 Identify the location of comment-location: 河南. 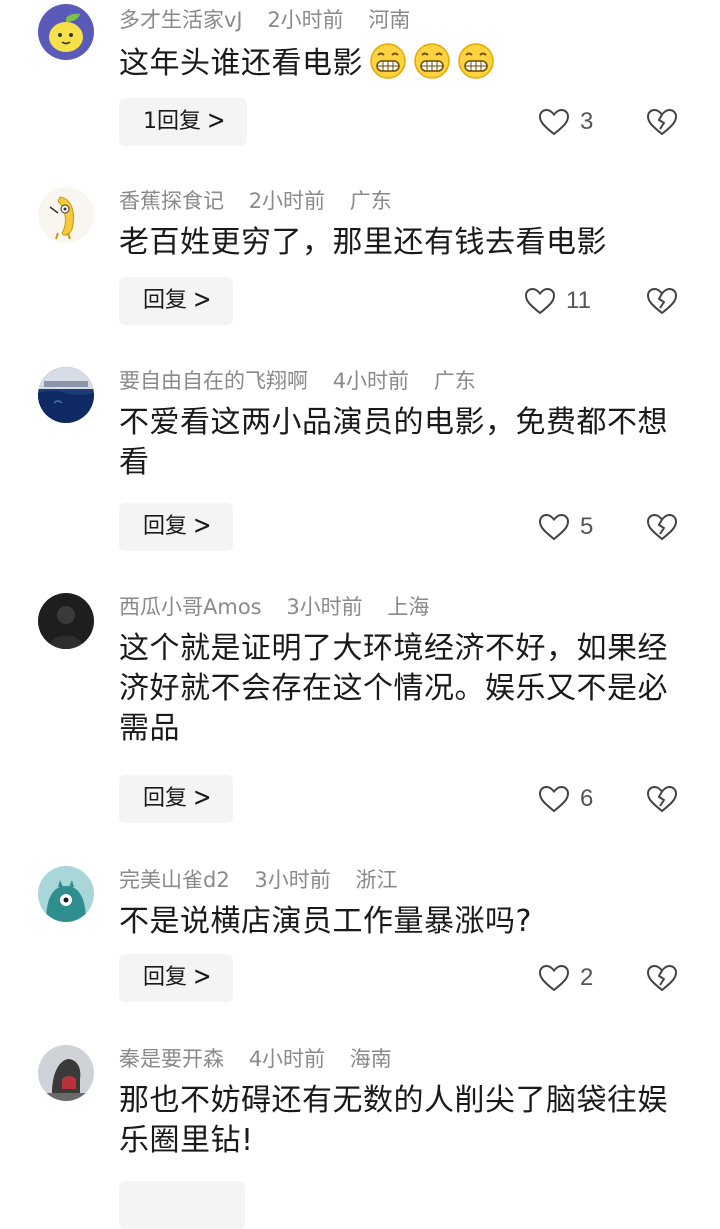
(389, 20).